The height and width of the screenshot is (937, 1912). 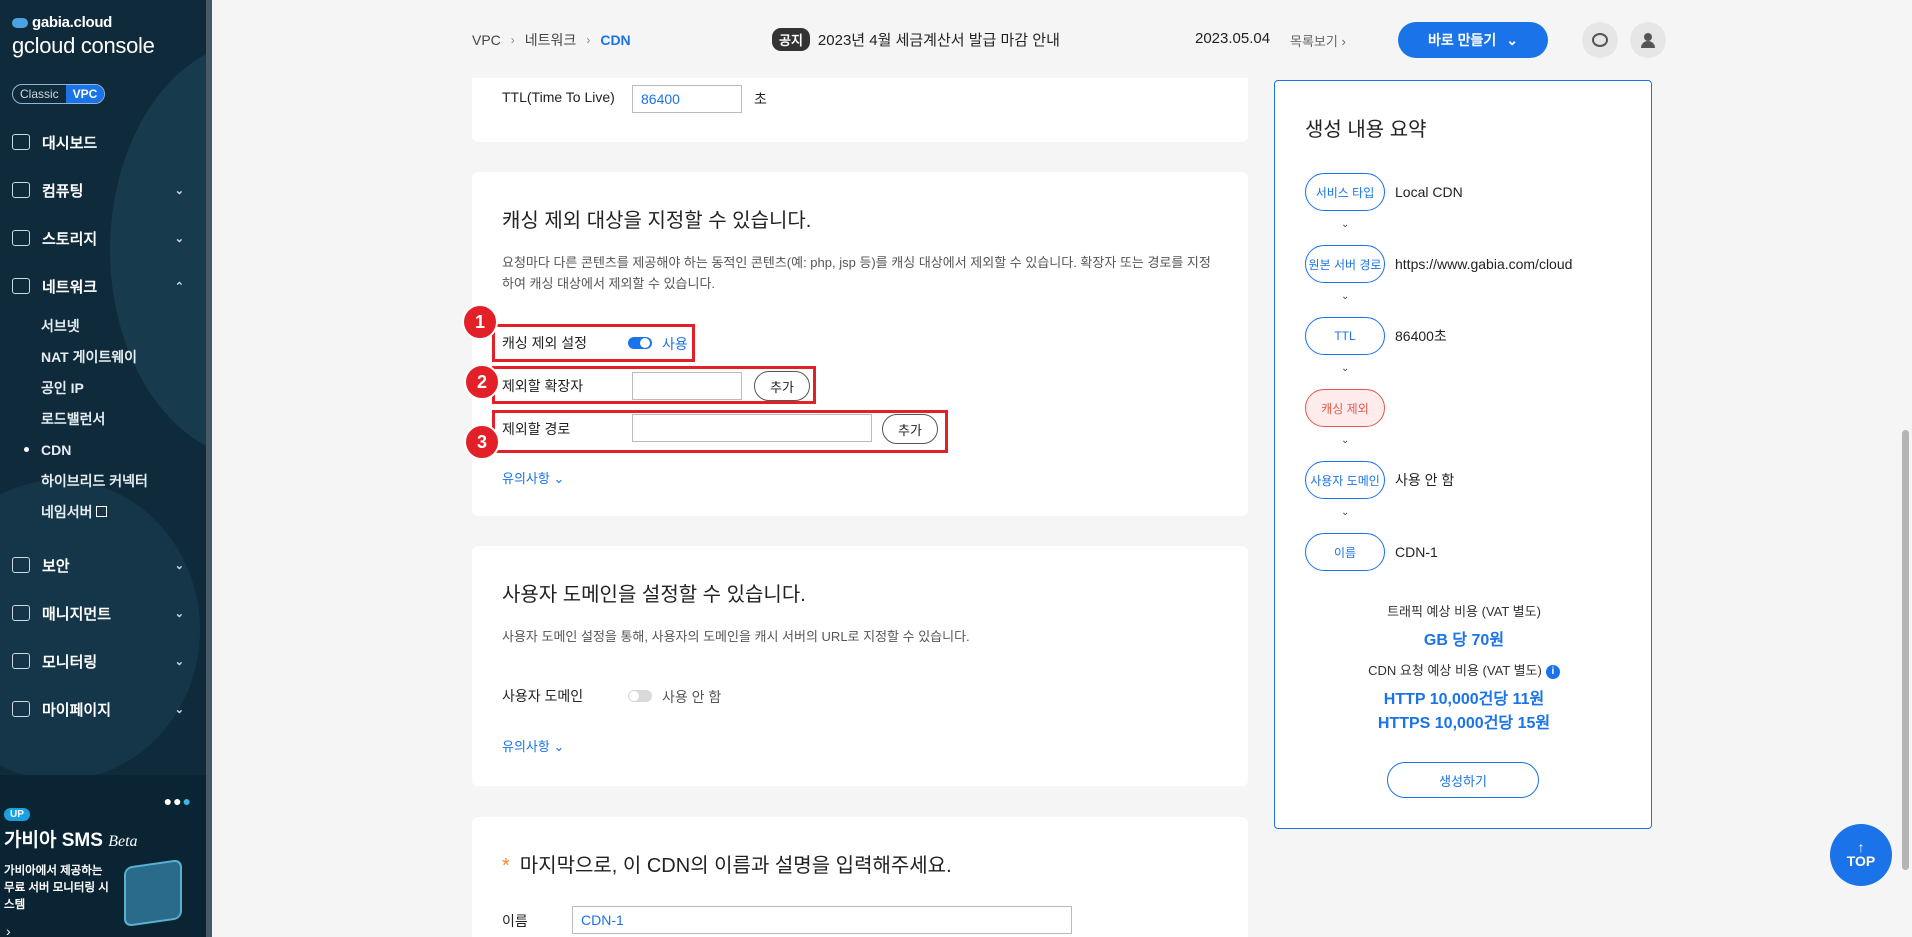 I want to click on breadcrumb-network: 네트워크, so click(x=551, y=40).